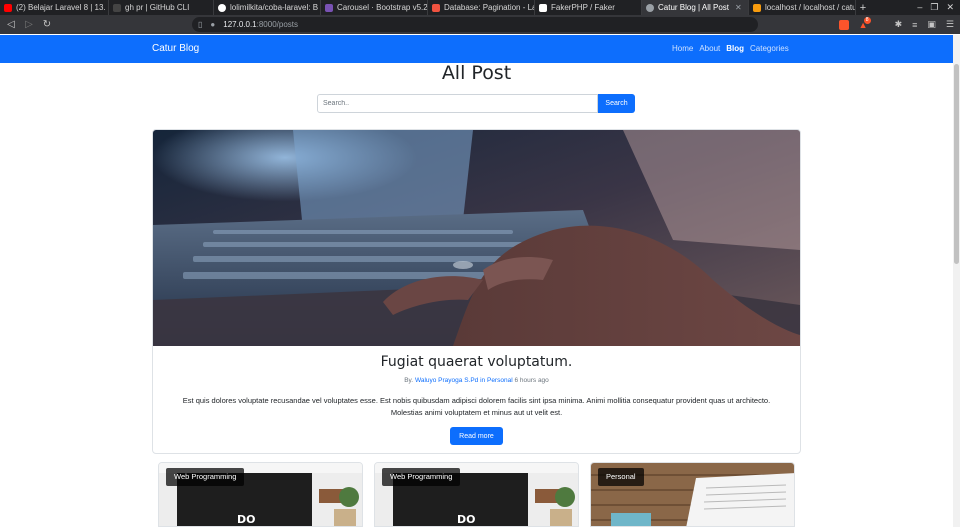 Image resolution: width=960 pixels, height=527 pixels. I want to click on category-badge: Personal, so click(621, 477).